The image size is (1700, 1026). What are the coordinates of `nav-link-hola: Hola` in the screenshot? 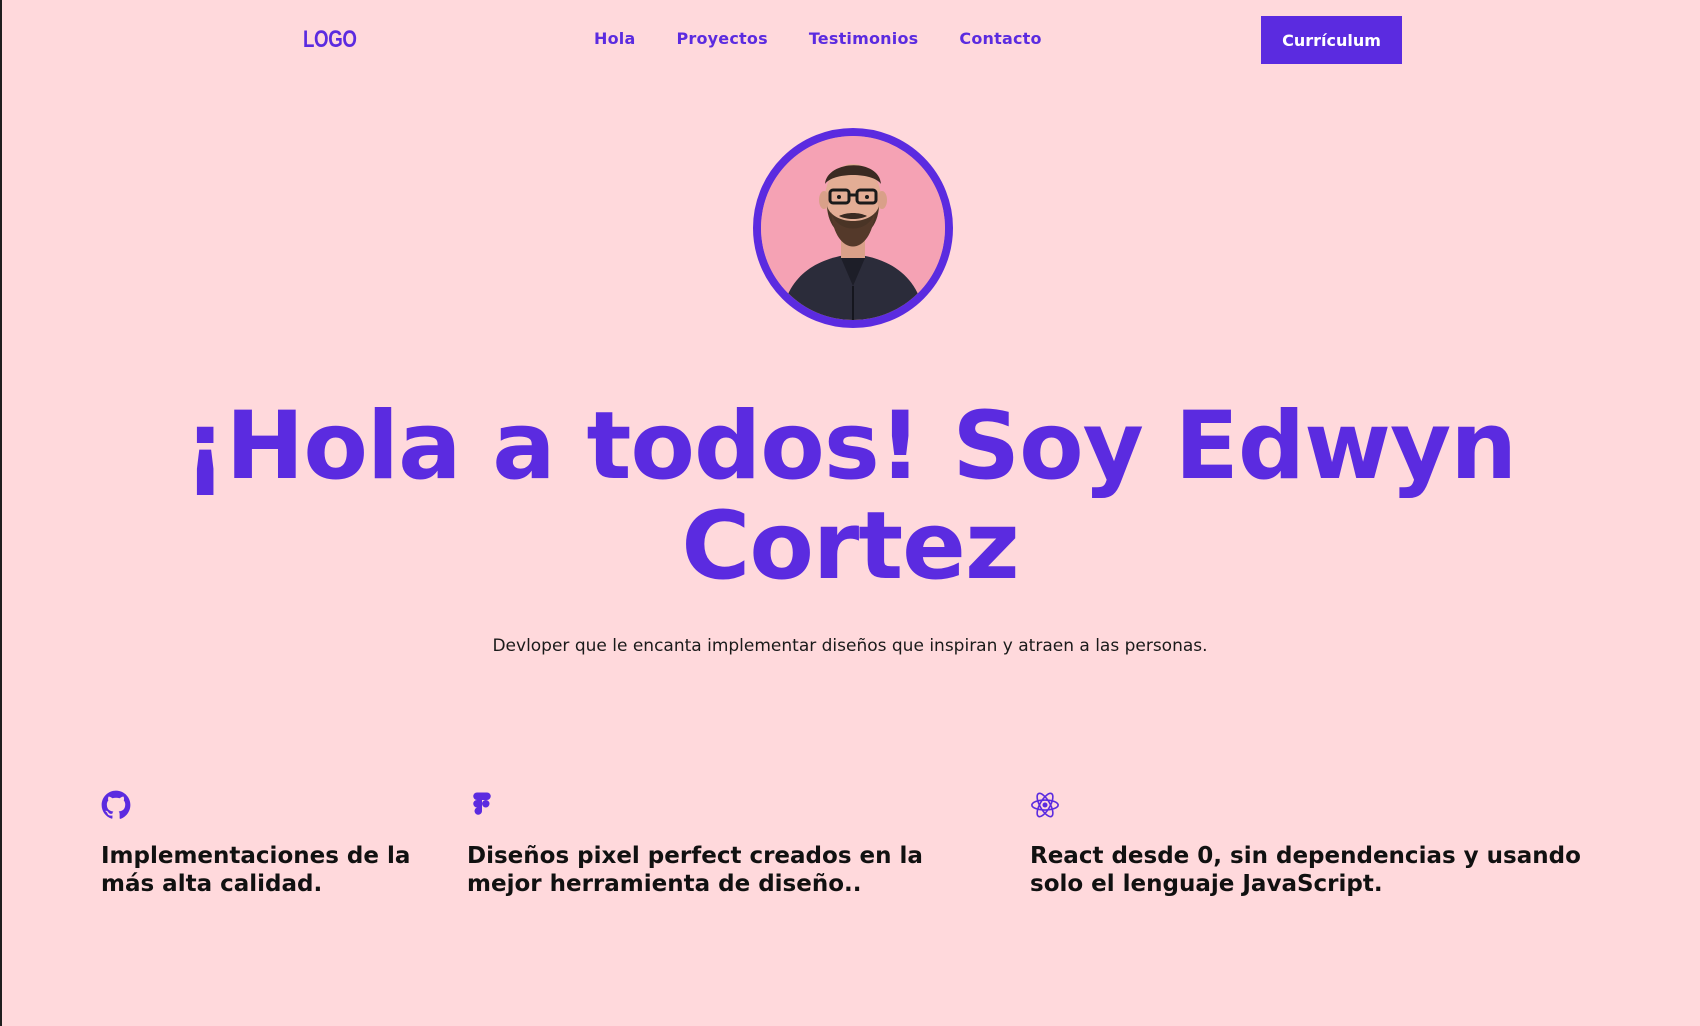 It's located at (614, 38).